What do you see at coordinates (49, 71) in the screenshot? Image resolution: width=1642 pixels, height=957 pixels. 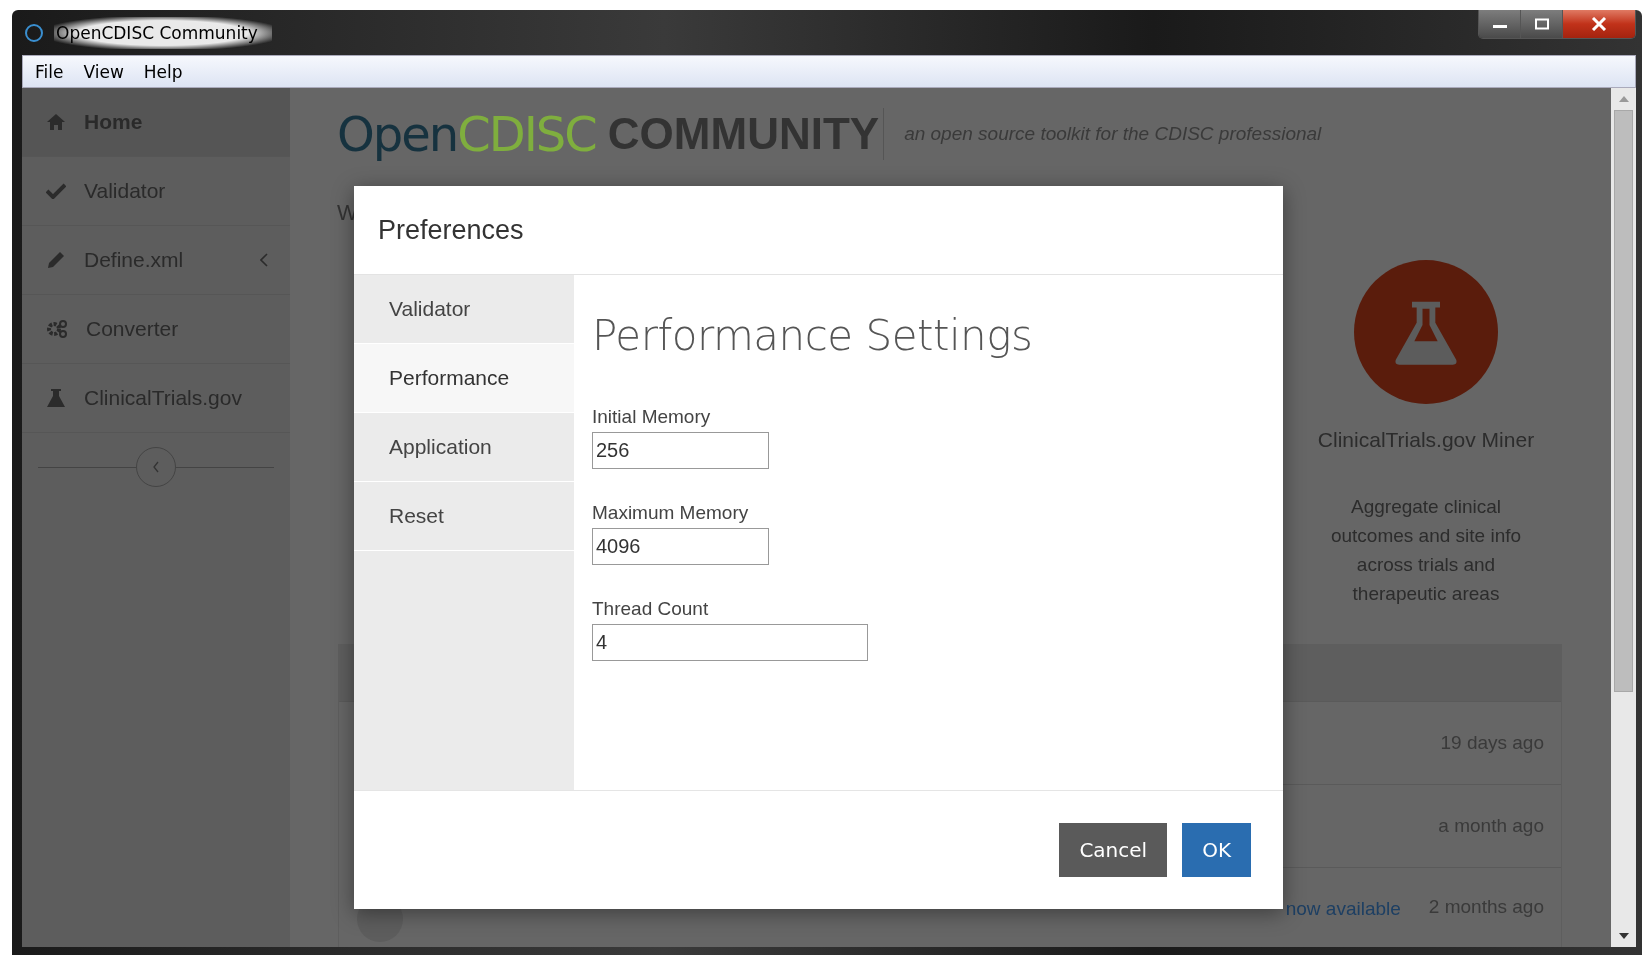 I see `menu-item: File` at bounding box center [49, 71].